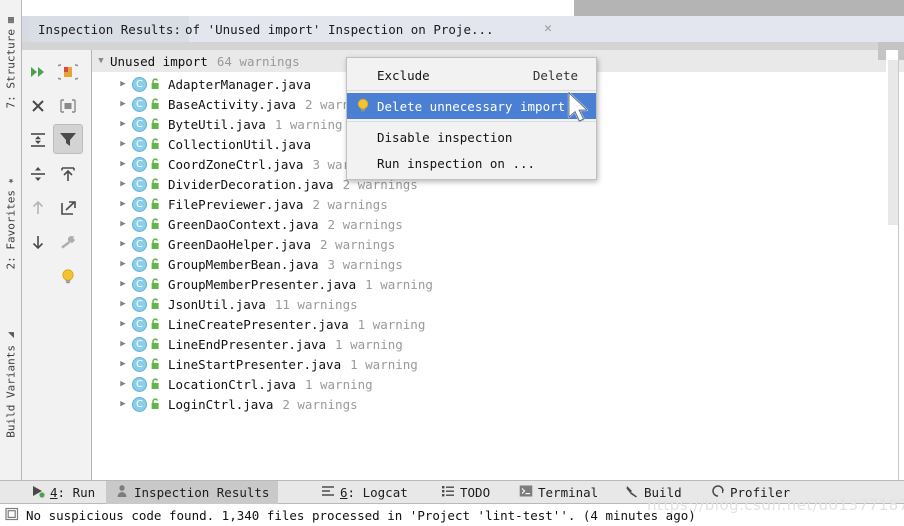  What do you see at coordinates (498, 304) in the screenshot?
I see `table-row: ▶ C JsonUtil.java 11 warnings` at bounding box center [498, 304].